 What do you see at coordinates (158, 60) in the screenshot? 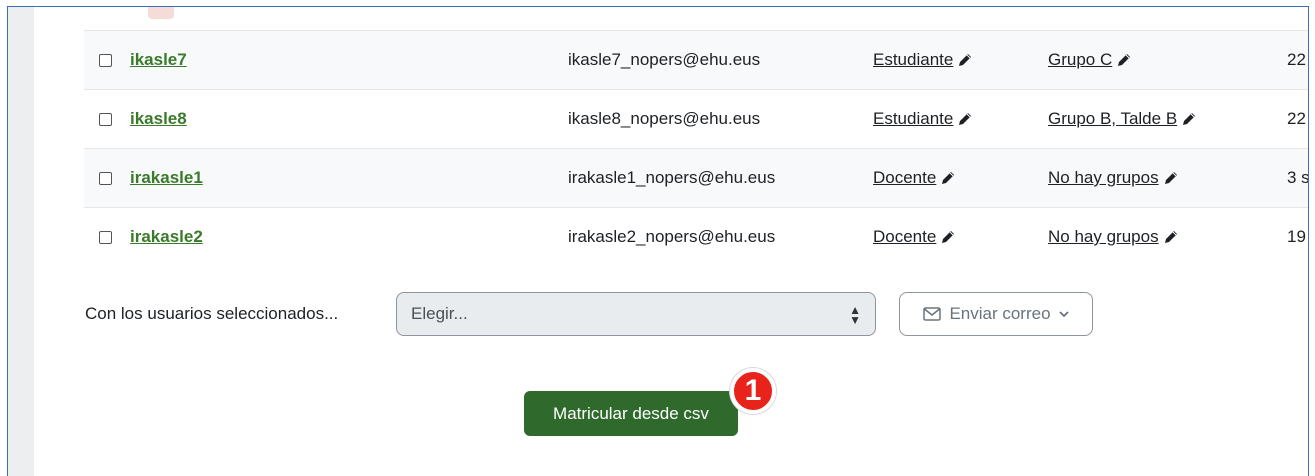
I see `user-link: ikasle7` at bounding box center [158, 60].